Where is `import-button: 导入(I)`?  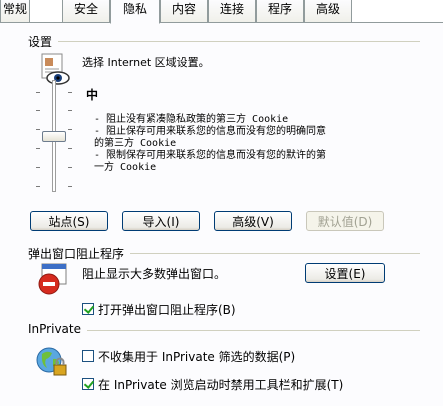 import-button: 导入(I) is located at coordinates (161, 221).